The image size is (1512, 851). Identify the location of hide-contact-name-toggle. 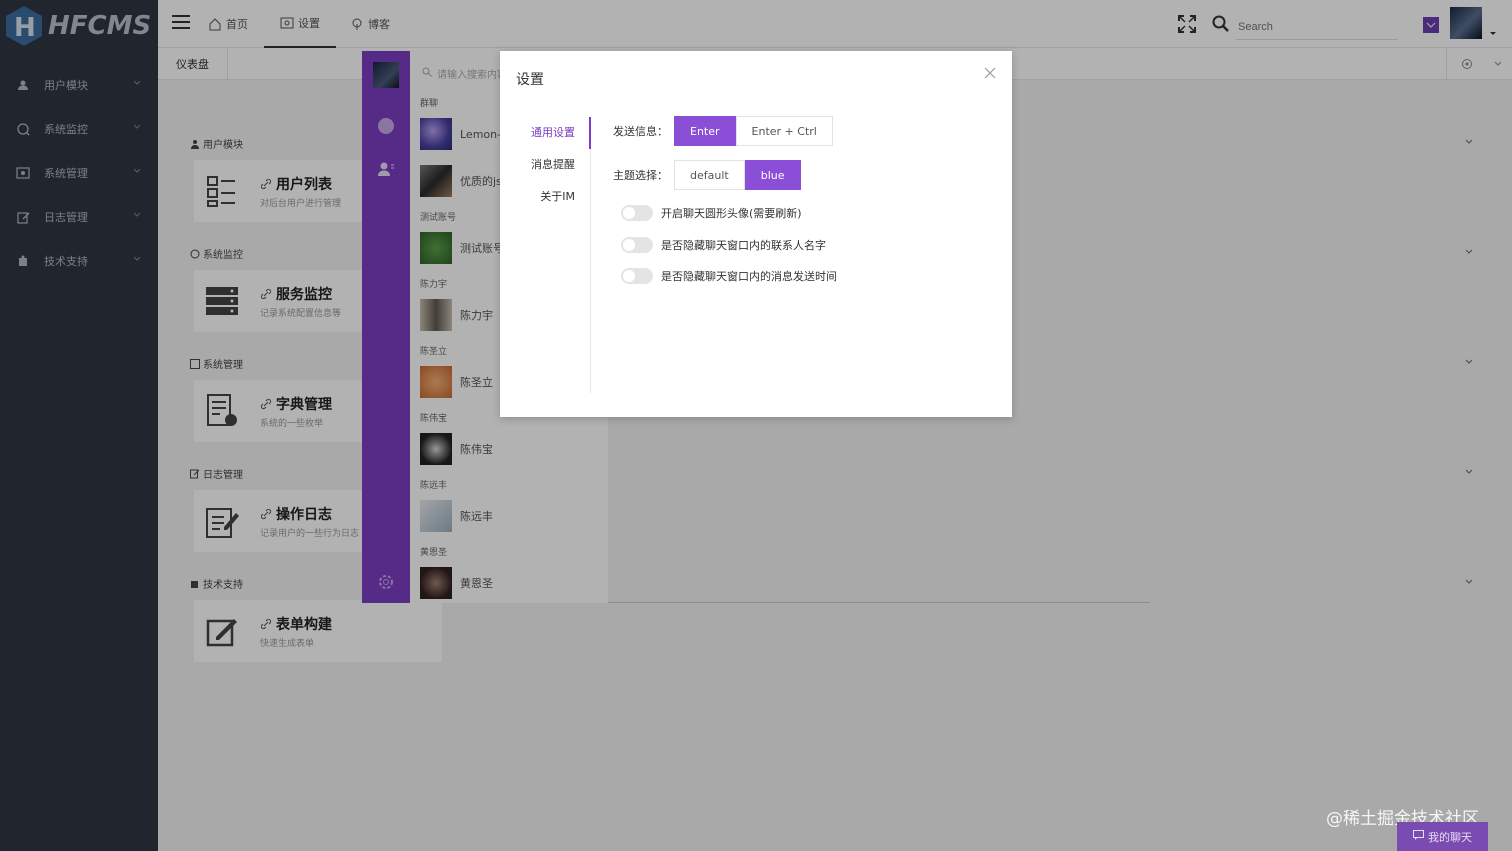
(637, 245).